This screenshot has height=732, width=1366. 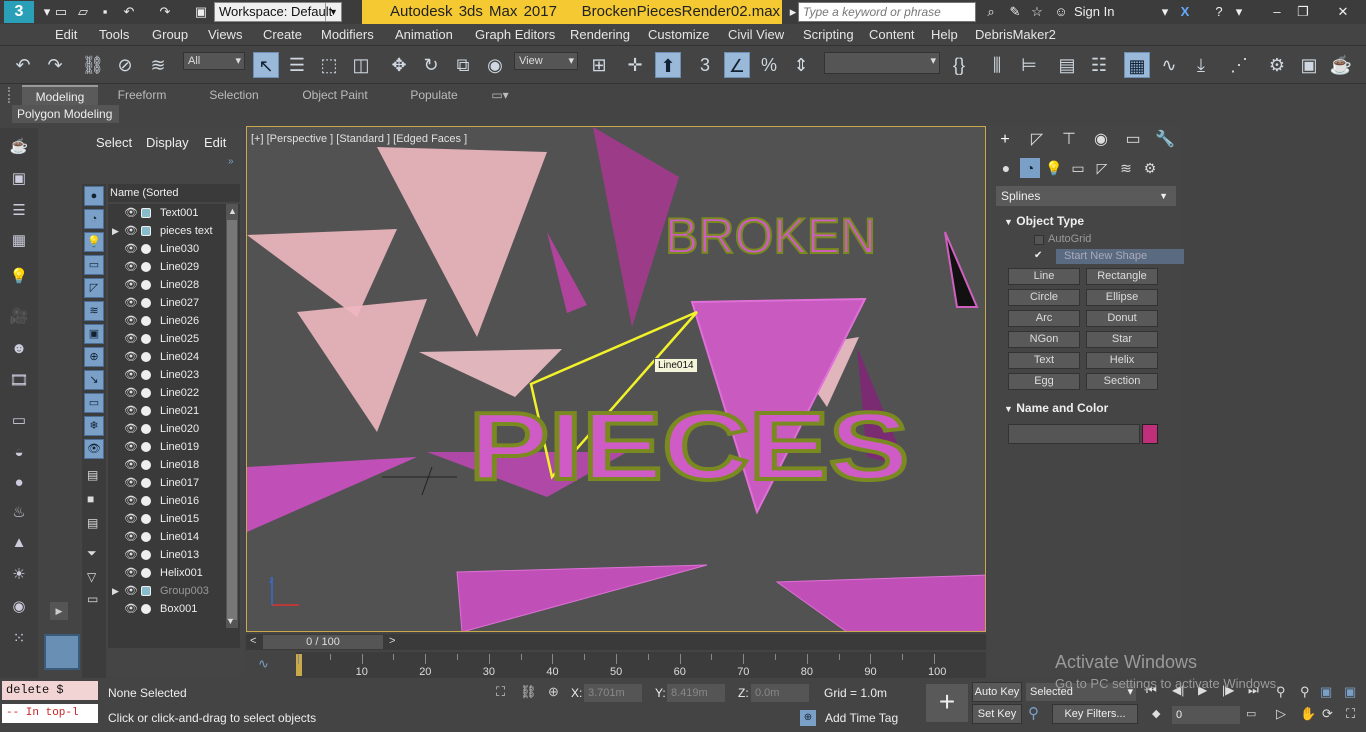 What do you see at coordinates (50, 690) in the screenshot?
I see `maxscript-listener-input: delete $` at bounding box center [50, 690].